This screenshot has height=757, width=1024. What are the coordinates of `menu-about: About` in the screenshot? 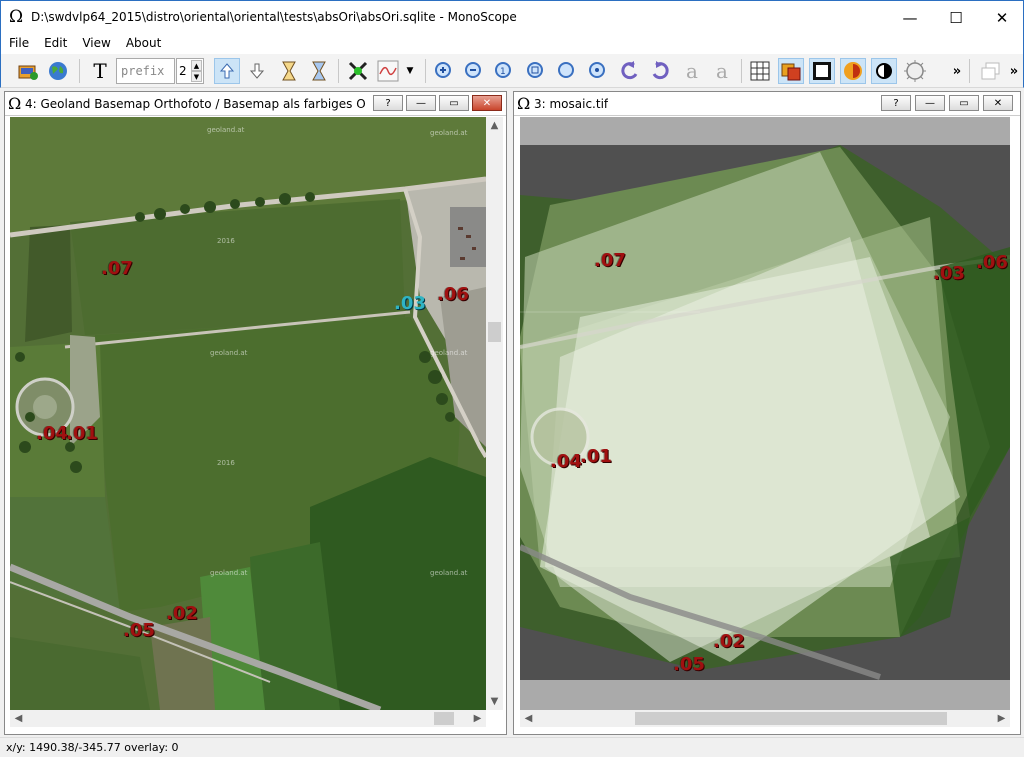 It's located at (143, 42).